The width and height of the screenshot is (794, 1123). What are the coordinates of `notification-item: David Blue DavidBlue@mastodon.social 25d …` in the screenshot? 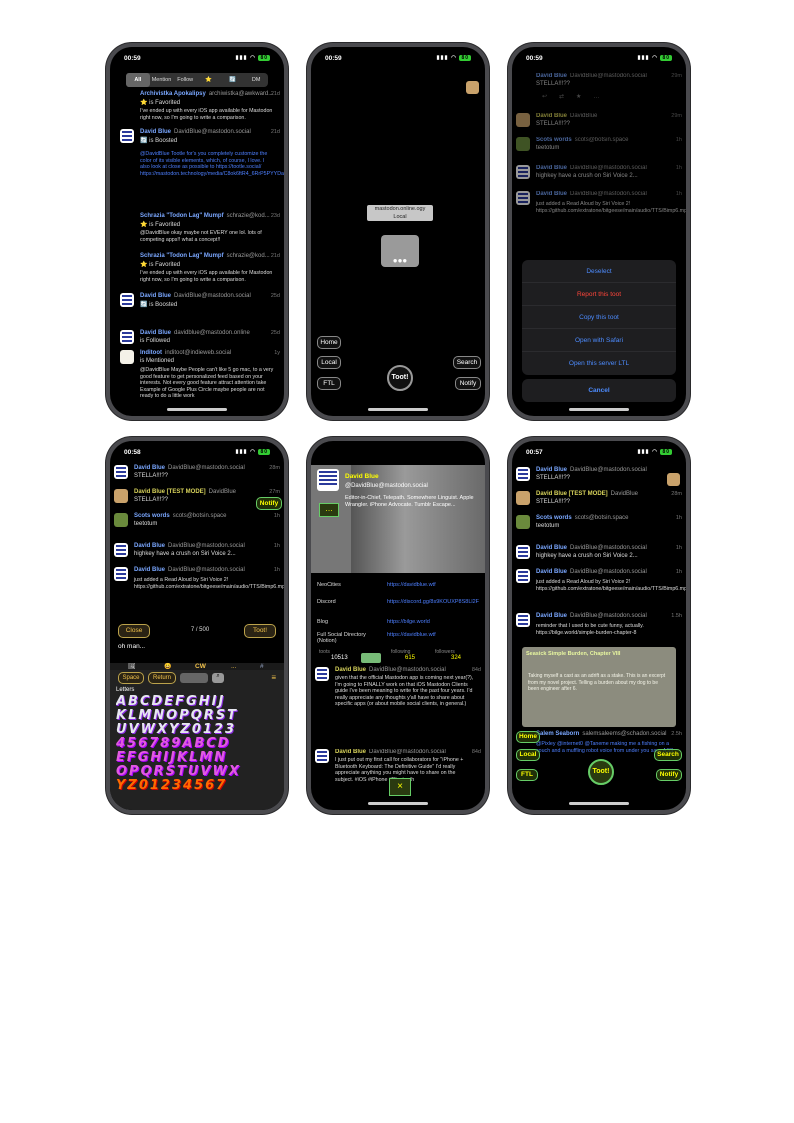 It's located at (197, 306).